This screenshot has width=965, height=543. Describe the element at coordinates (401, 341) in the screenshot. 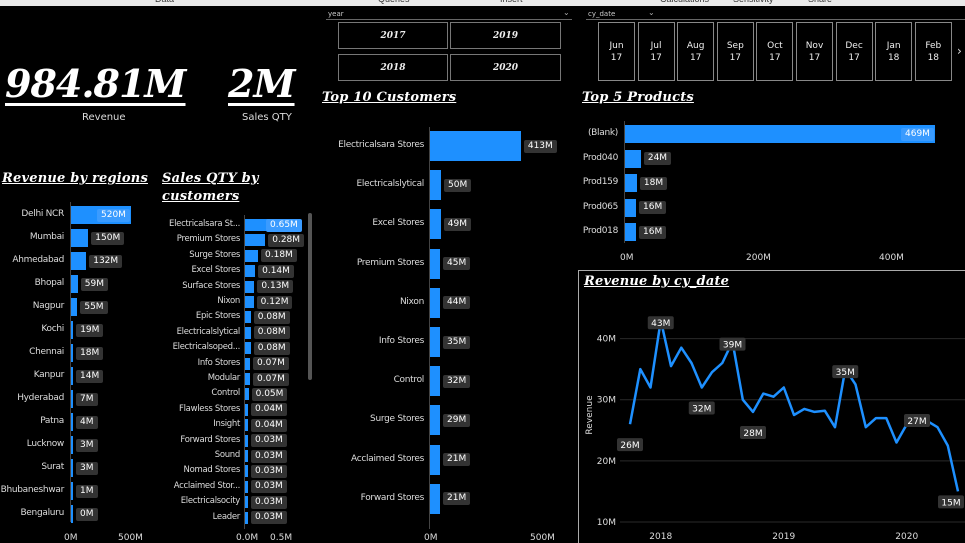

I see `category-label: Info Stores` at that location.